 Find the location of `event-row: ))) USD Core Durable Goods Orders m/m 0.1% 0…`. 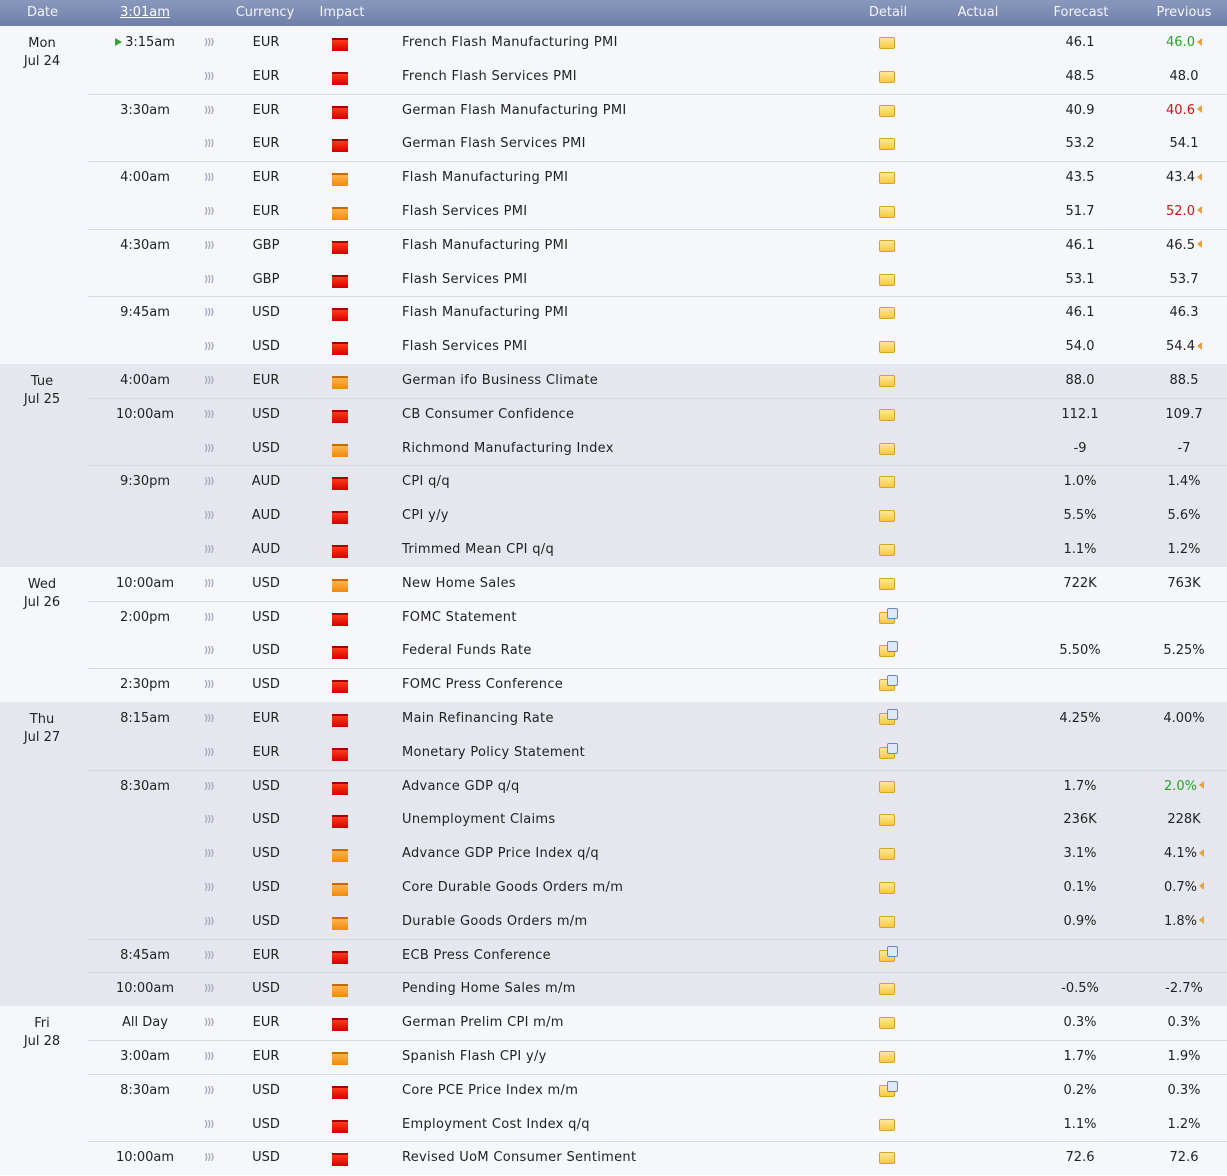

event-row: ))) USD Core Durable Goods Orders m/m 0.1% 0… is located at coordinates (657, 888).